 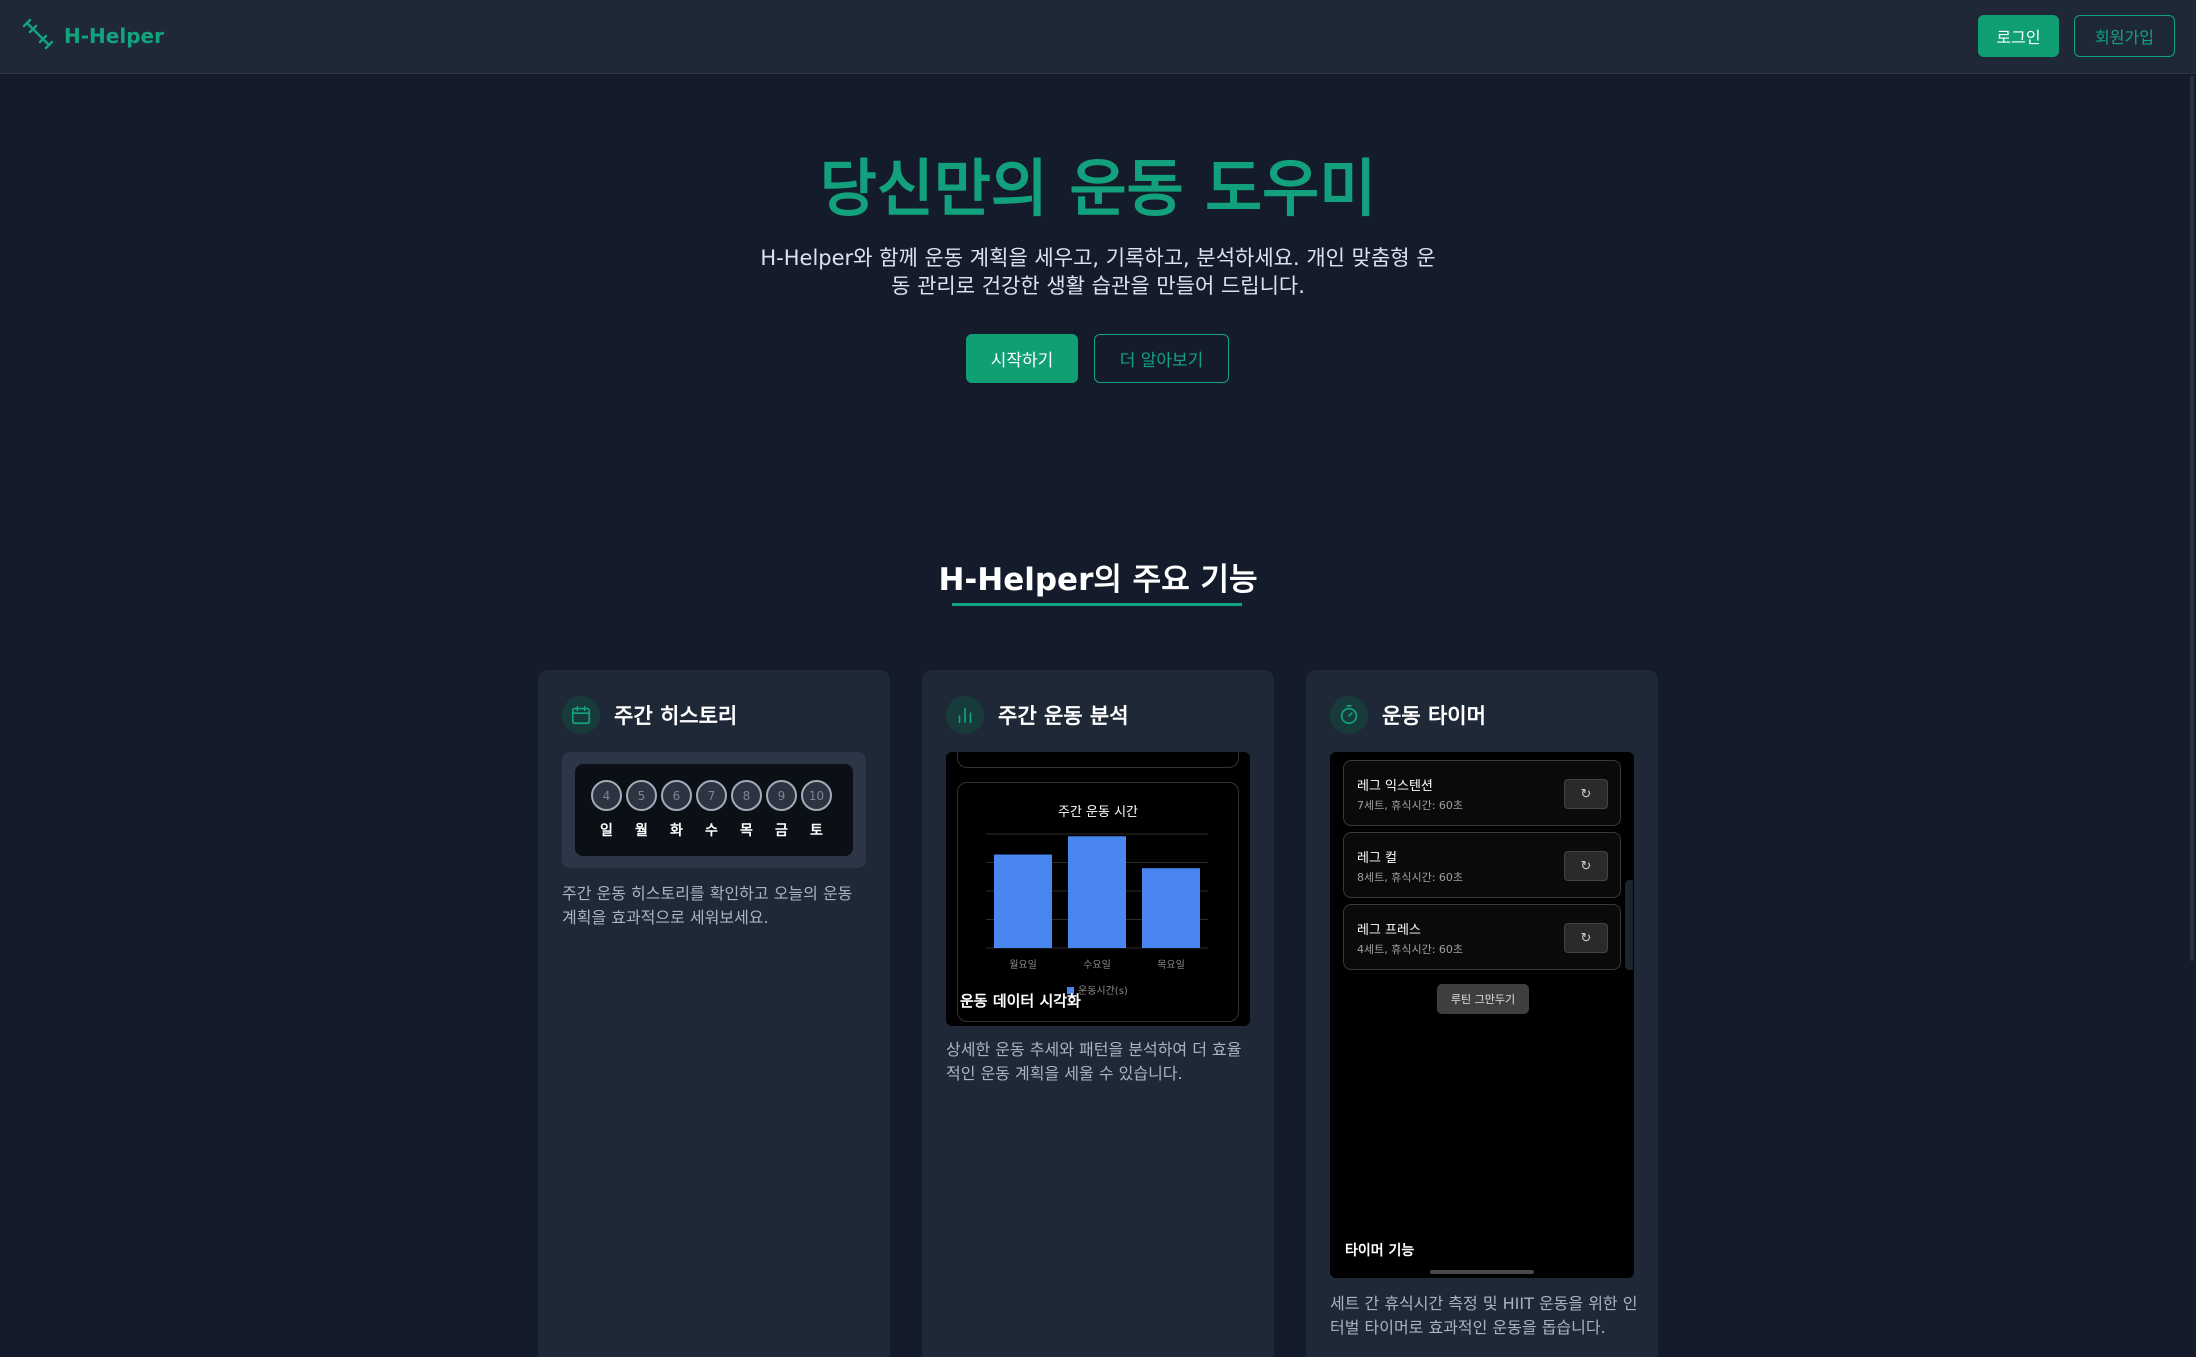 I want to click on routine-meta: 8세트, 휴식시간: 60초, so click(x=1410, y=877).